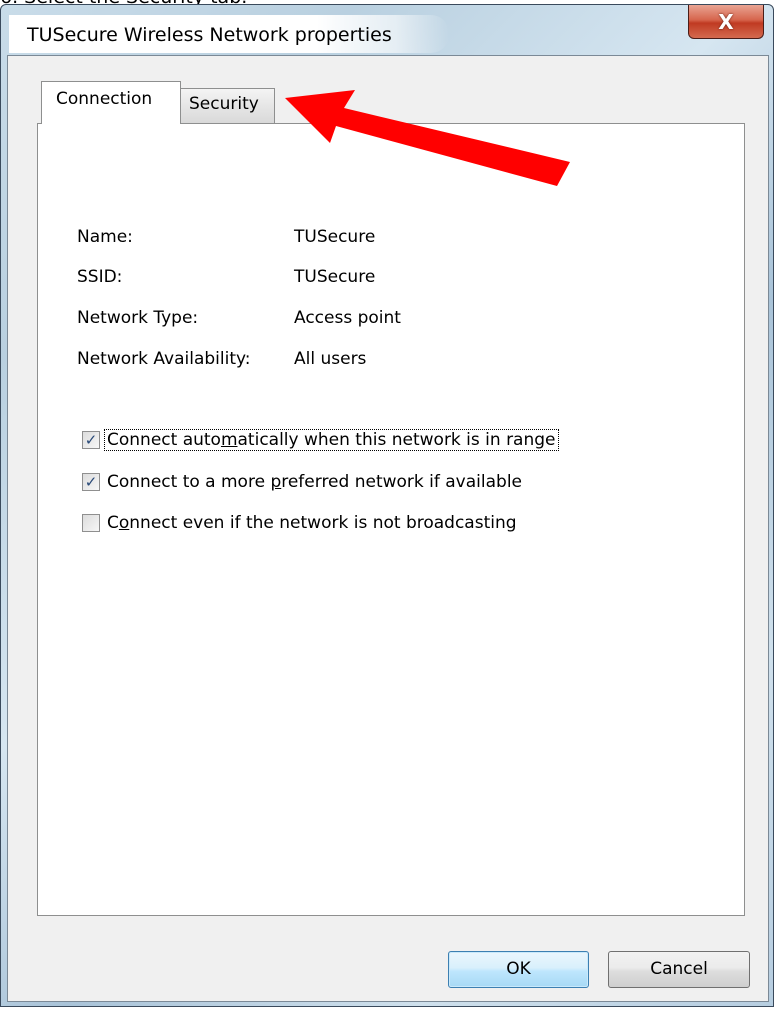 This screenshot has width=775, height=1009. Describe the element at coordinates (335, 277) in the screenshot. I see `ssid-value: TUSecure` at that location.